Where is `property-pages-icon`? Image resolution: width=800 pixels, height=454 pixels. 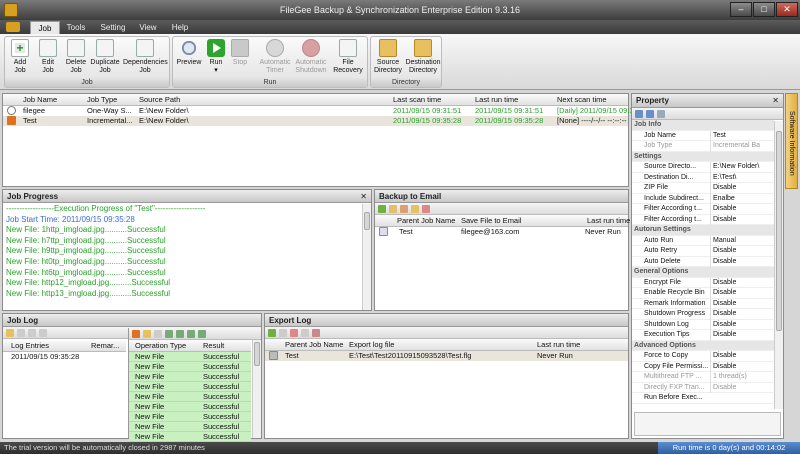
property-pages-icon is located at coordinates (661, 114).